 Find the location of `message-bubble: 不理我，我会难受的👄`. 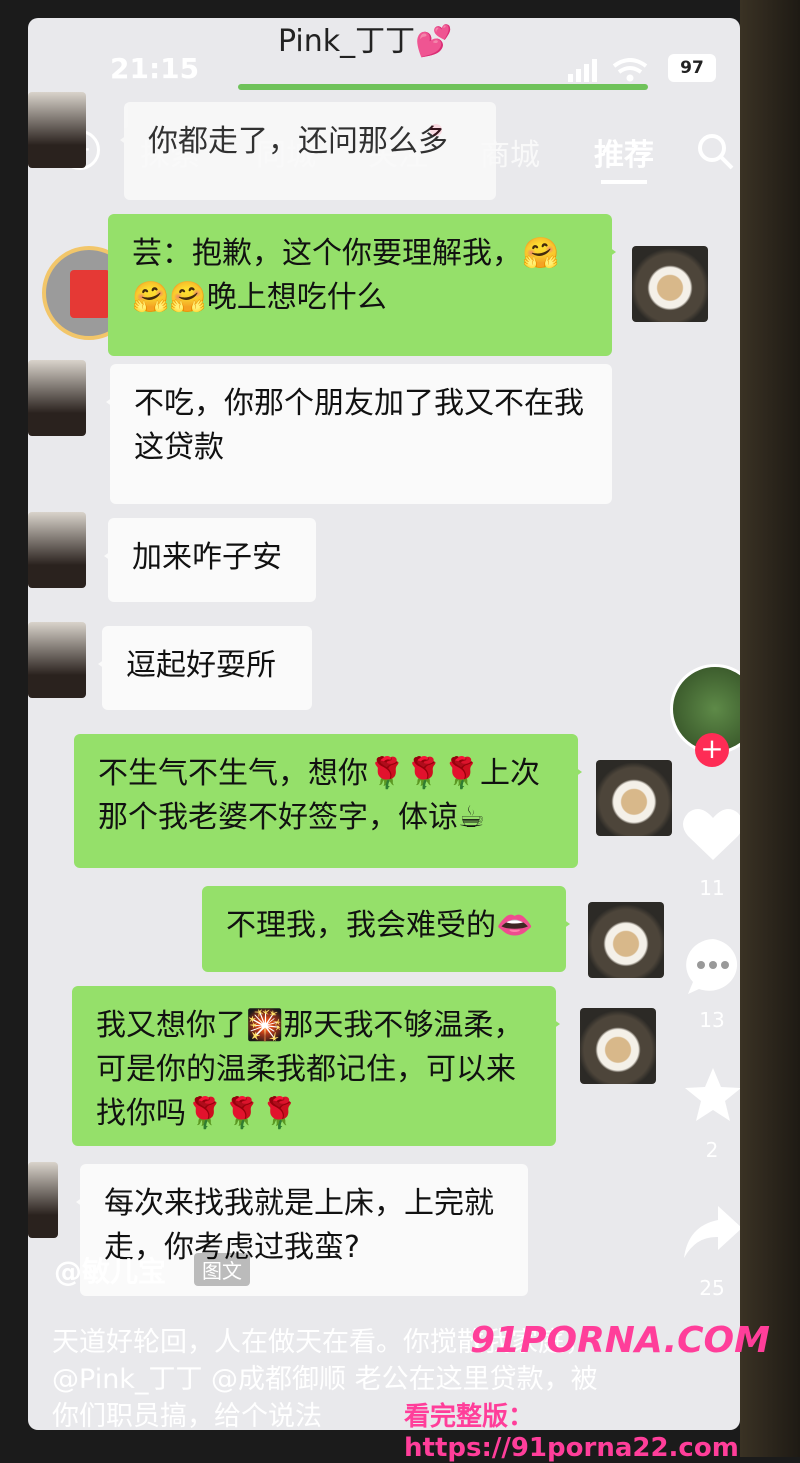

message-bubble: 不理我，我会难受的👄 is located at coordinates (386, 929).